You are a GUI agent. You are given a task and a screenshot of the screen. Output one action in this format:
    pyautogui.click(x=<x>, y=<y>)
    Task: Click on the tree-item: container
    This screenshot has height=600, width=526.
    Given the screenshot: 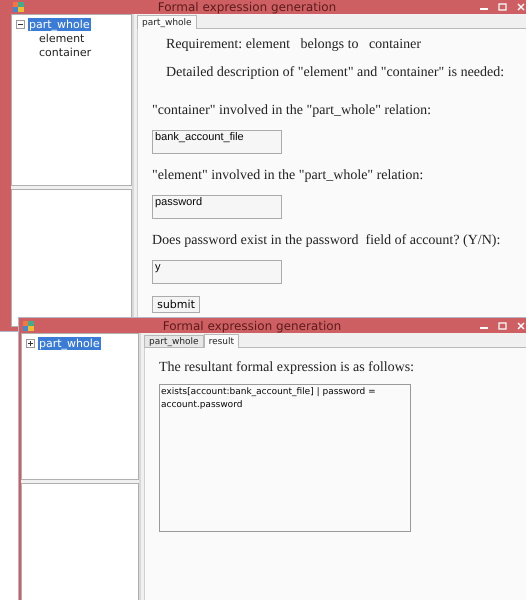 What is the action you would take?
    pyautogui.click(x=65, y=52)
    